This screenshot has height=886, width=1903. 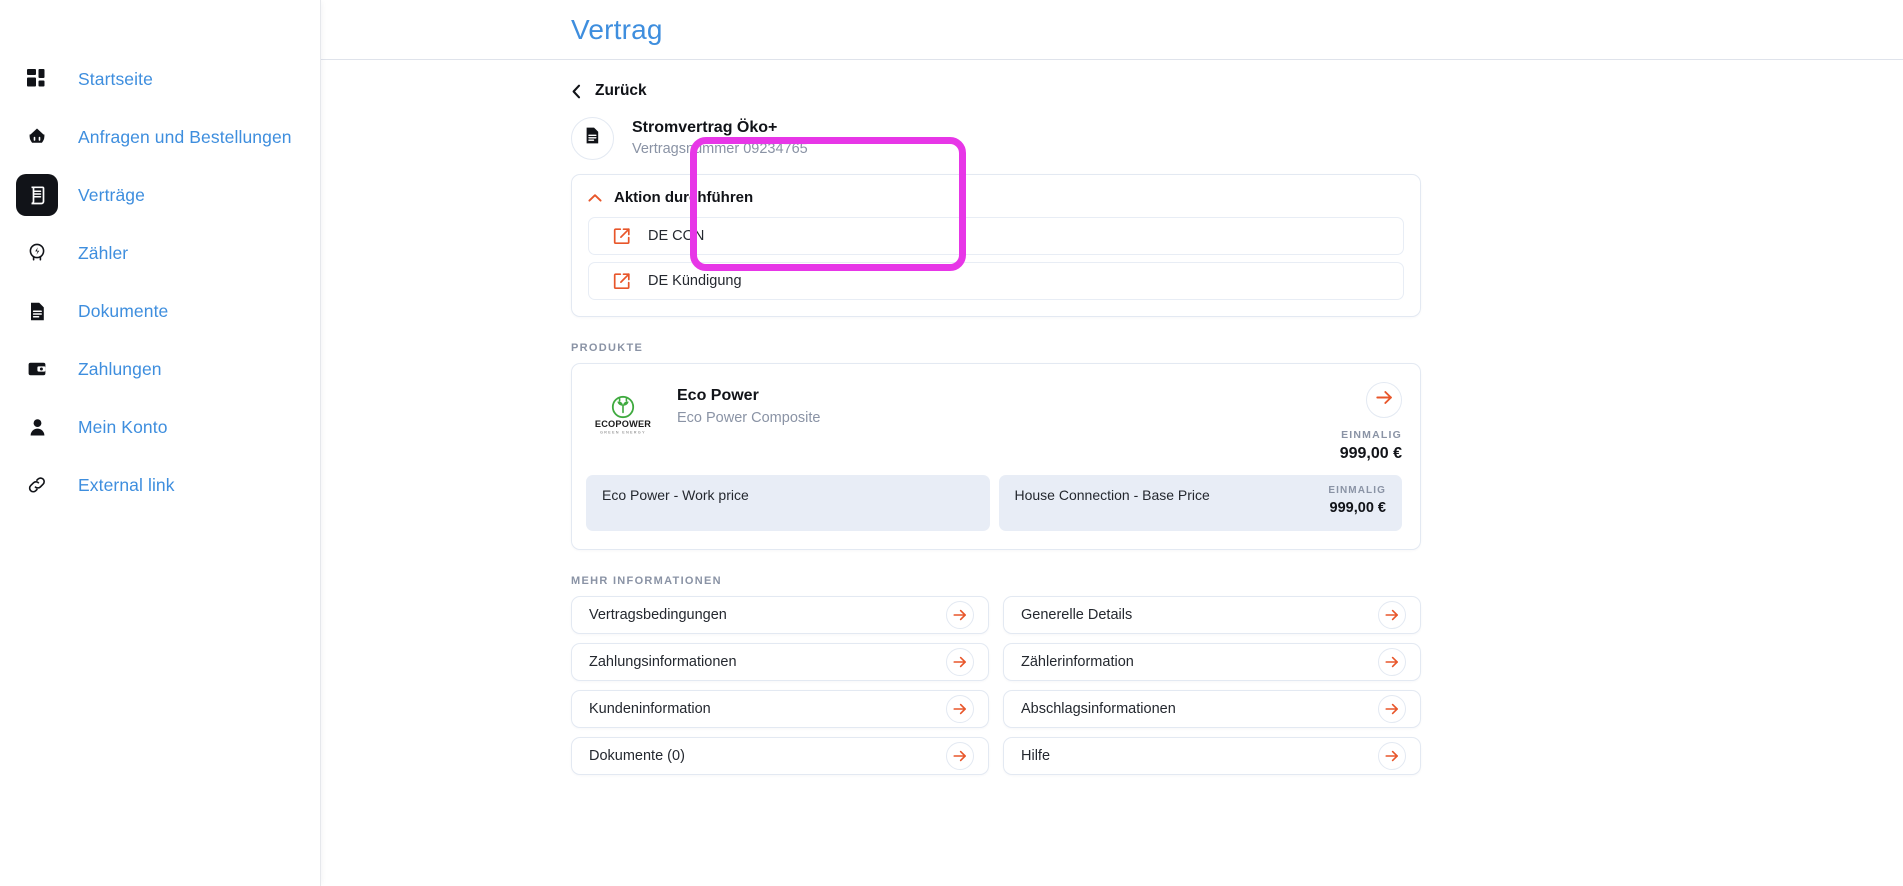 What do you see at coordinates (123, 426) in the screenshot?
I see `sidebar-item-label: Mein Konto` at bounding box center [123, 426].